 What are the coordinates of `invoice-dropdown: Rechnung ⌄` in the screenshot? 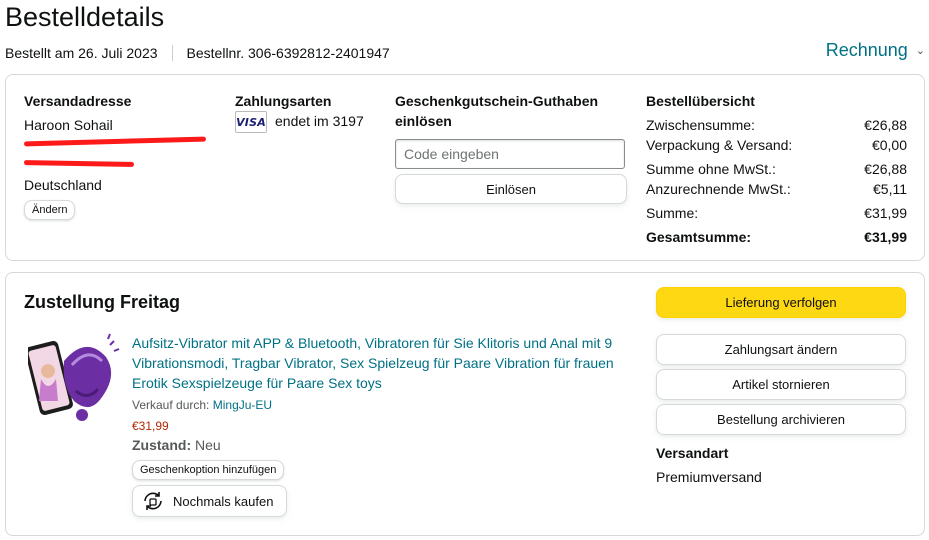 It's located at (875, 50).